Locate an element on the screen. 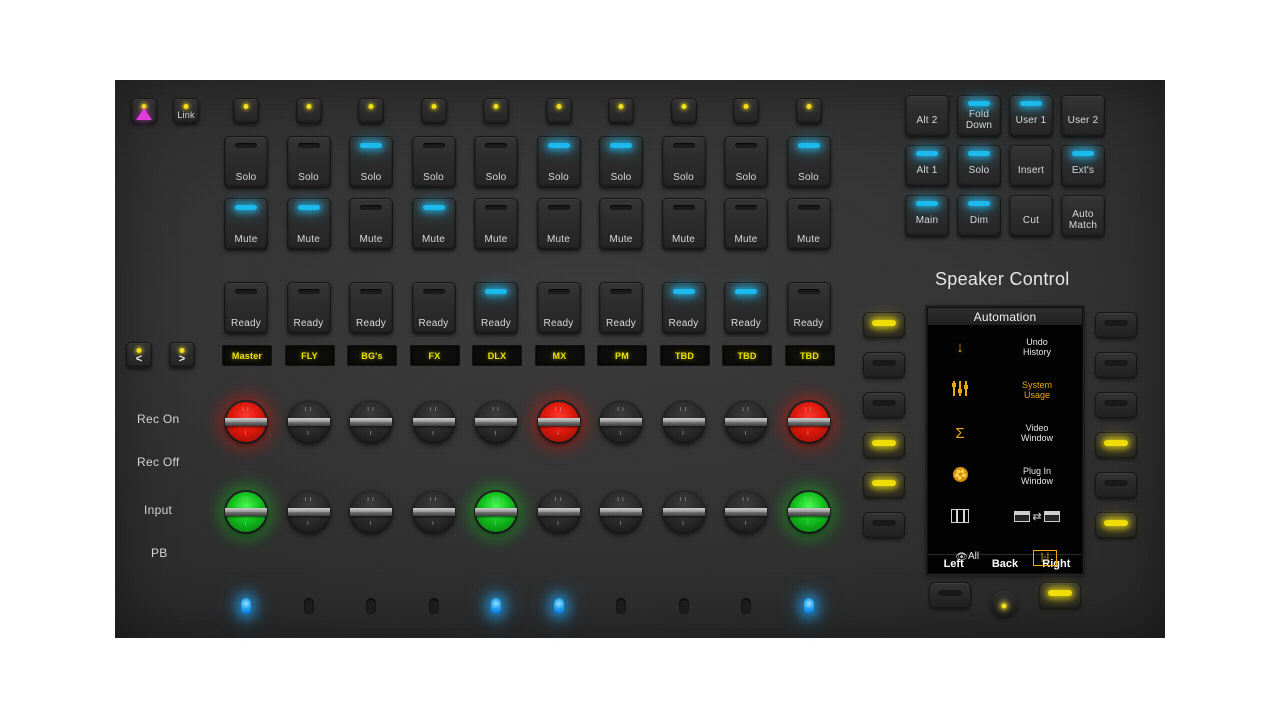  speaker-control-button-insert: Insert is located at coordinates (1031, 166).